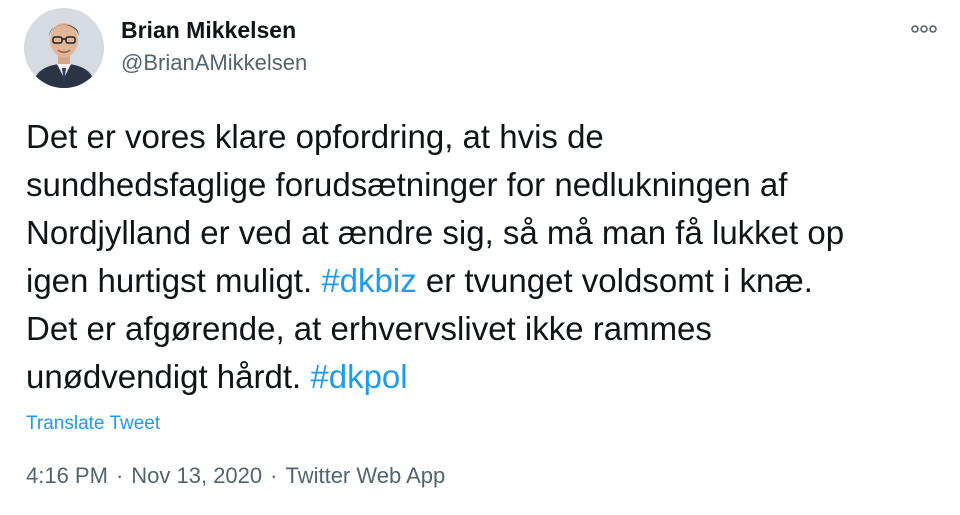 The image size is (960, 515). I want to click on translate-tweet-link: Translate Tweet, so click(93, 424).